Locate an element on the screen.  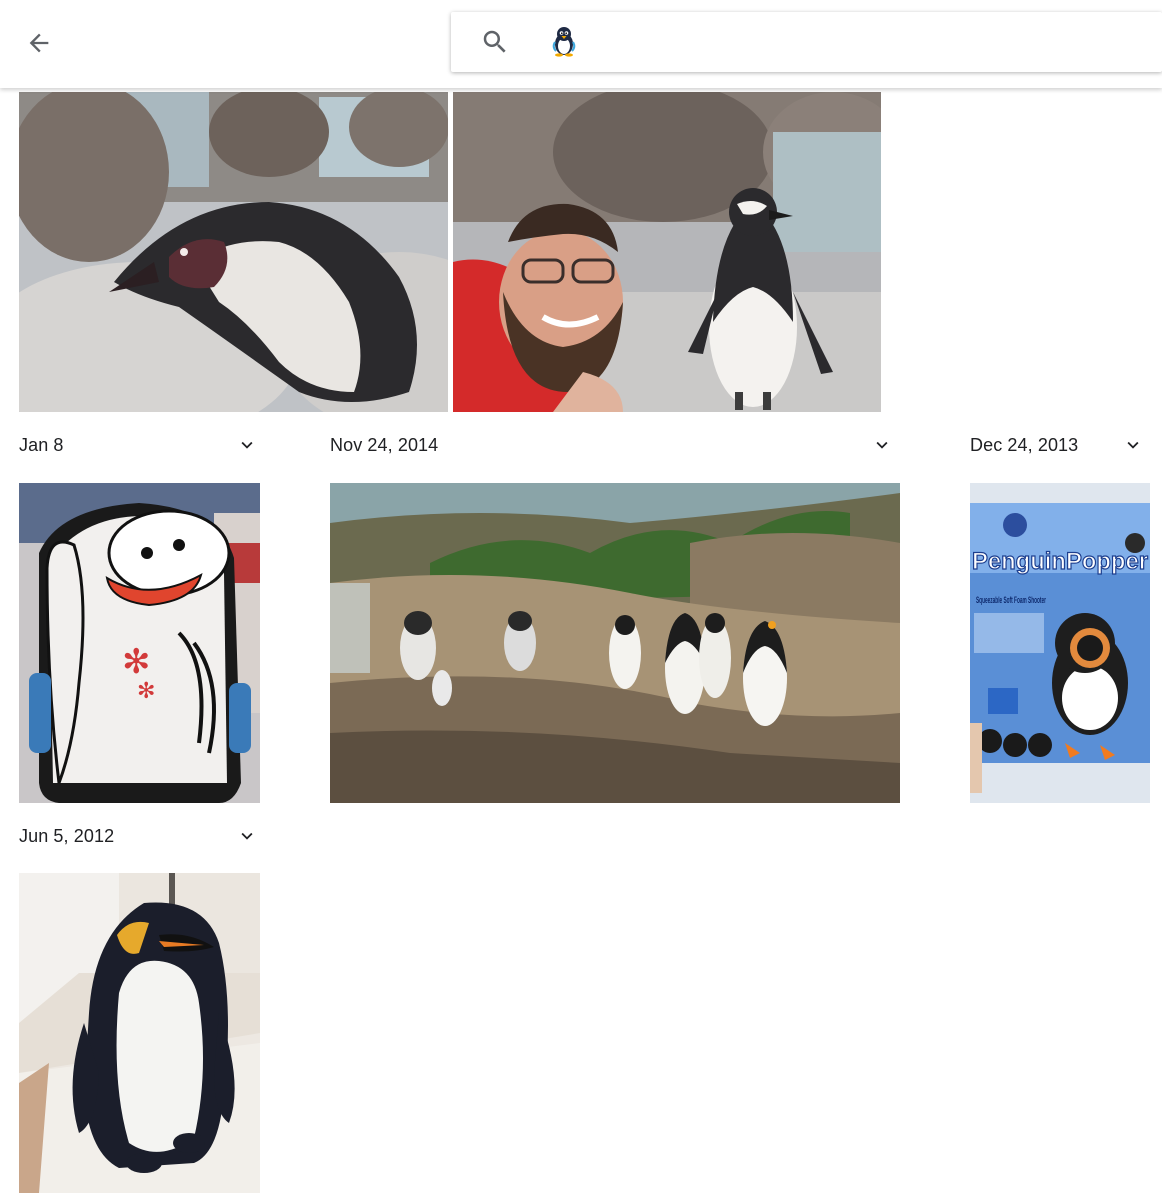
search-bar is located at coordinates (806, 42).